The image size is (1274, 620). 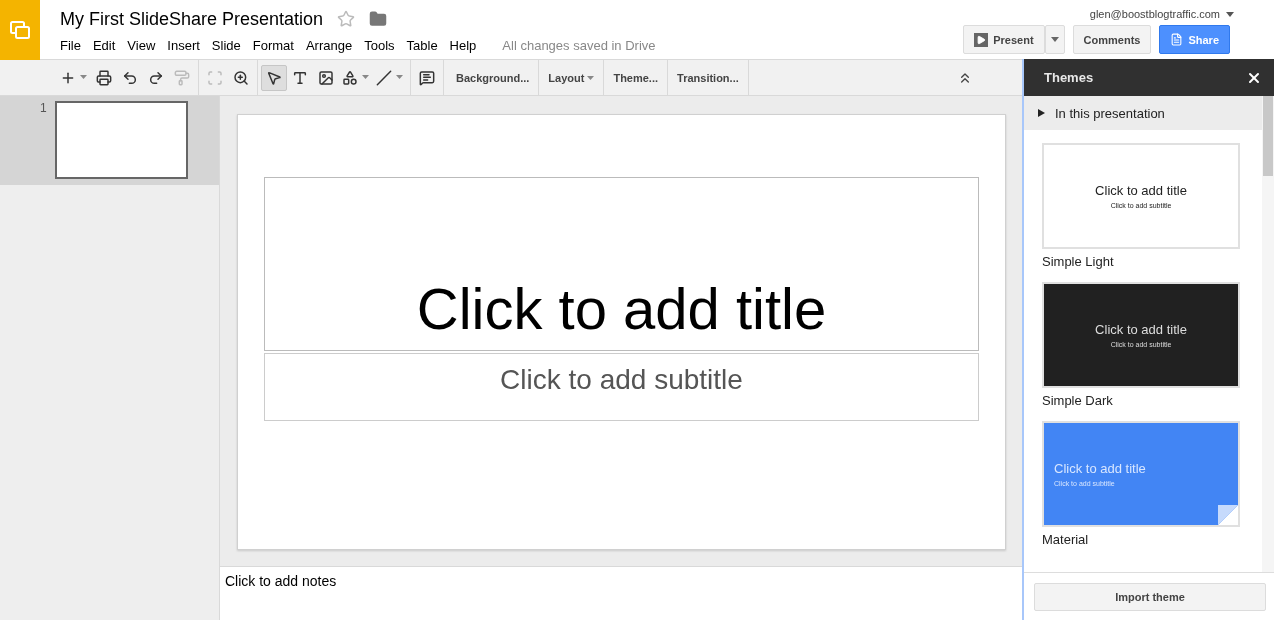 I want to click on comment-icon, so click(x=427, y=77).